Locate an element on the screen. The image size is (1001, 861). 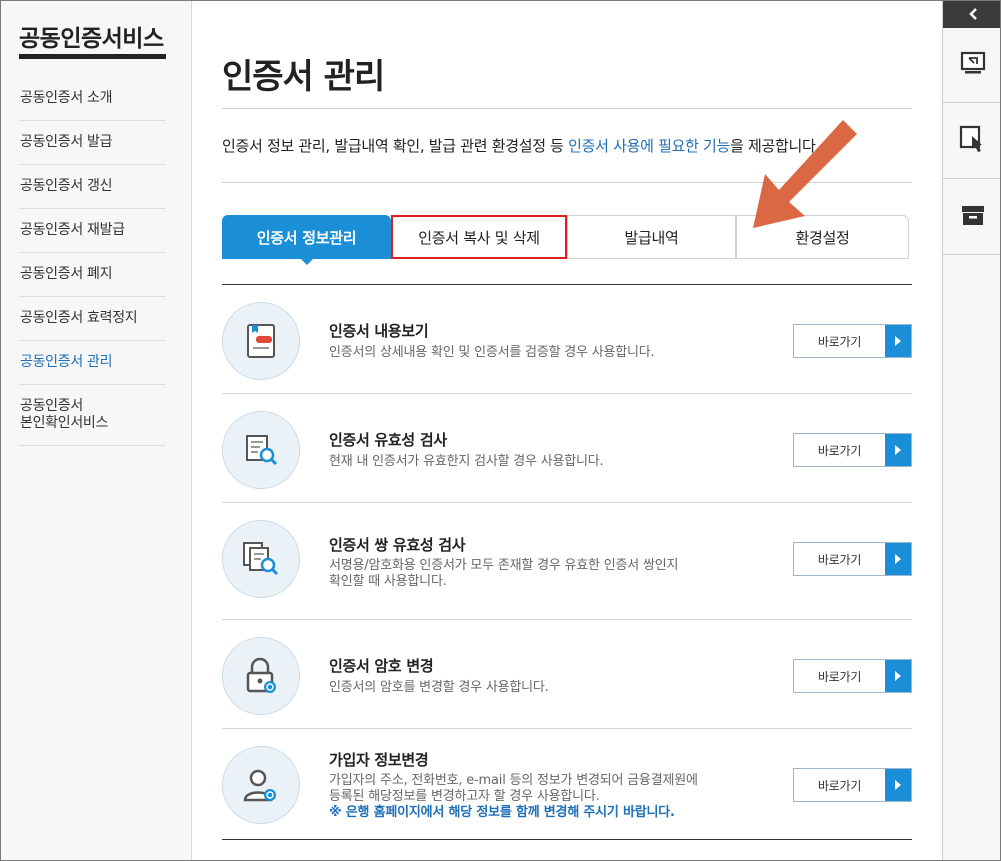
toolbar-touch-button is located at coordinates (971, 141).